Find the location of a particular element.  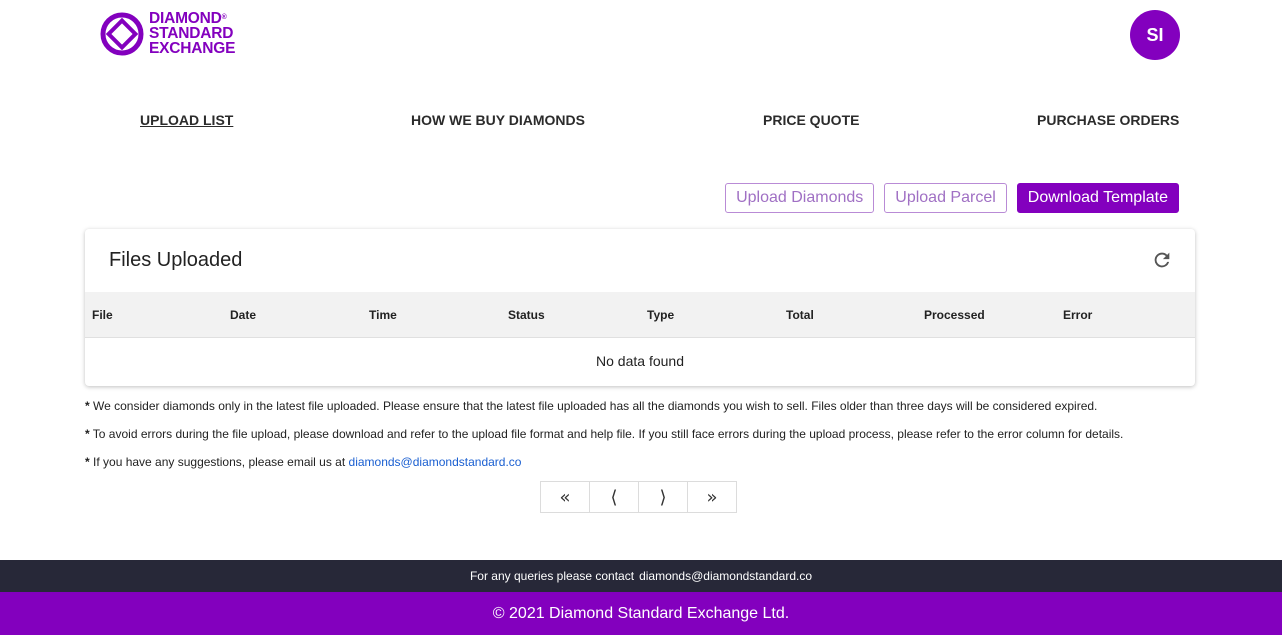

upload-parcel-button: Upload Parcel is located at coordinates (945, 198).